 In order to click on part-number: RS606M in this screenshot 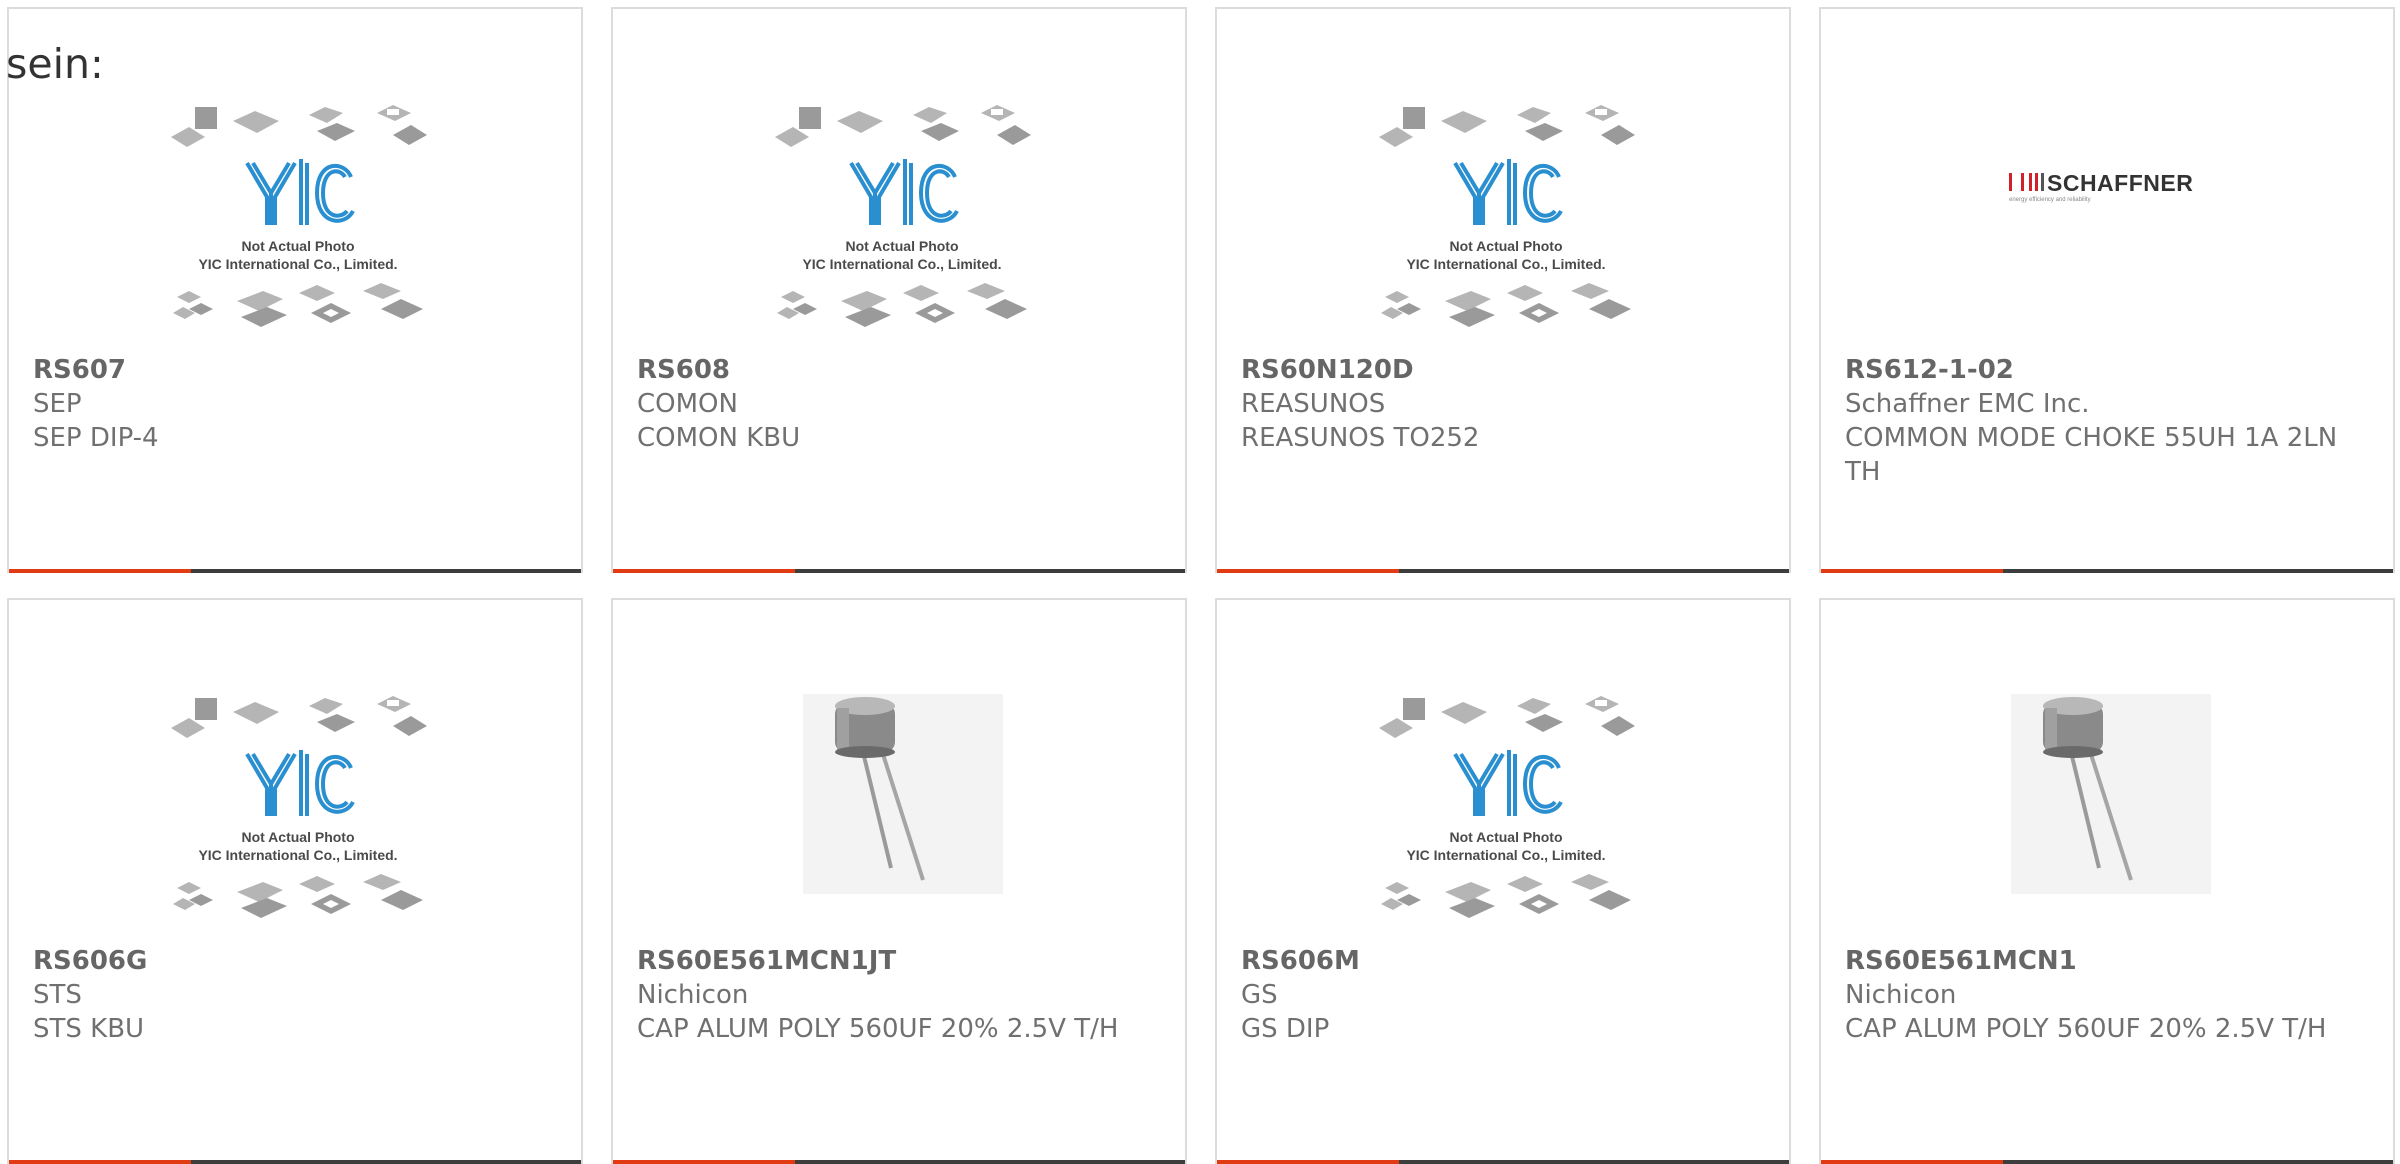, I will do `click(1300, 961)`.